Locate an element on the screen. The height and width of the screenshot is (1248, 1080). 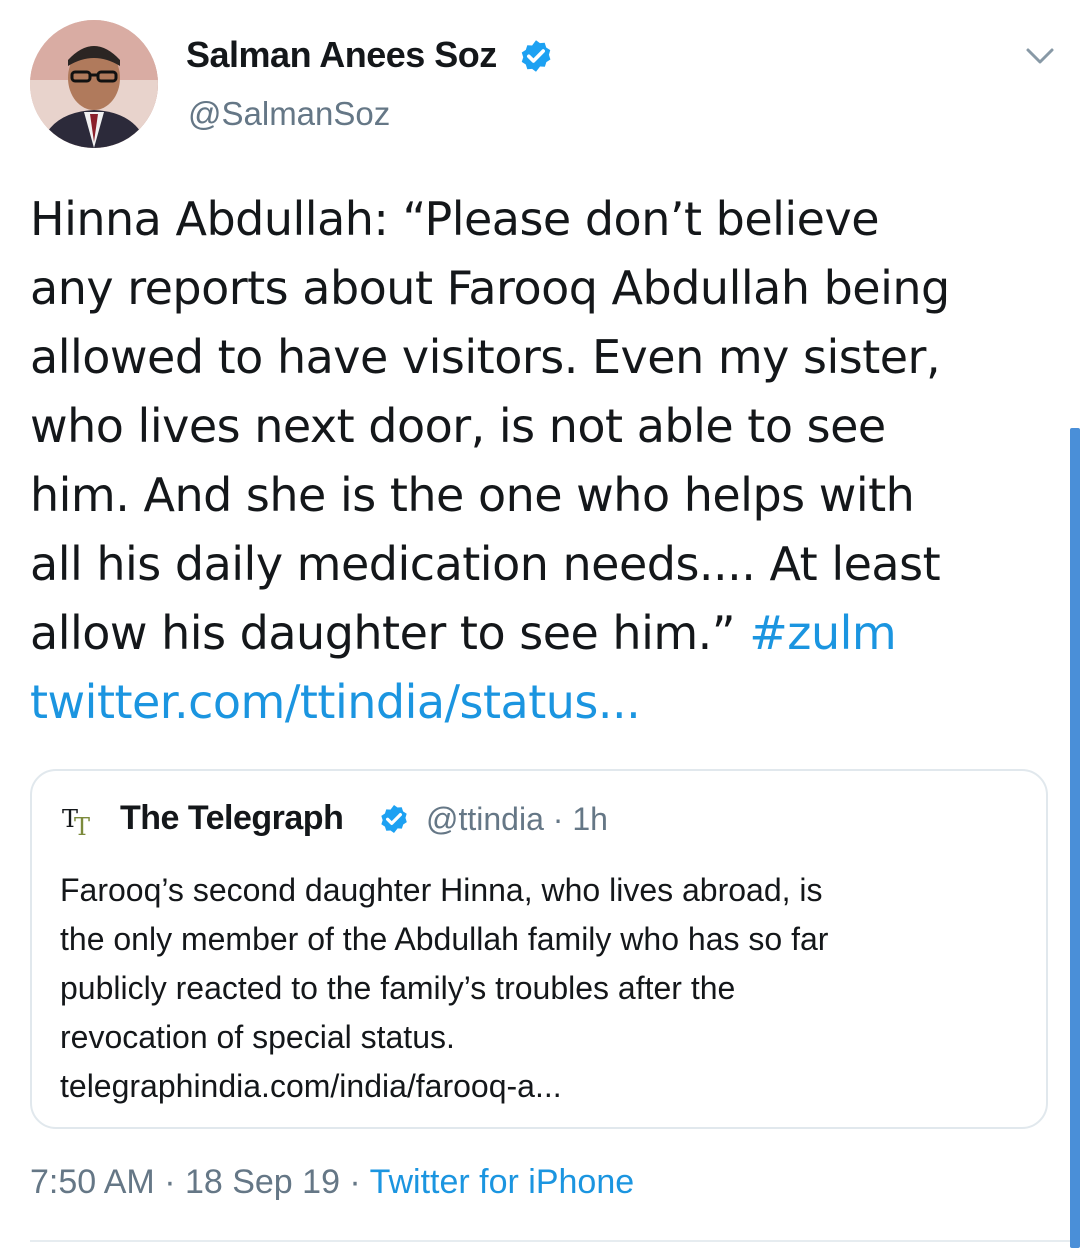
author-avatar is located at coordinates (94, 84).